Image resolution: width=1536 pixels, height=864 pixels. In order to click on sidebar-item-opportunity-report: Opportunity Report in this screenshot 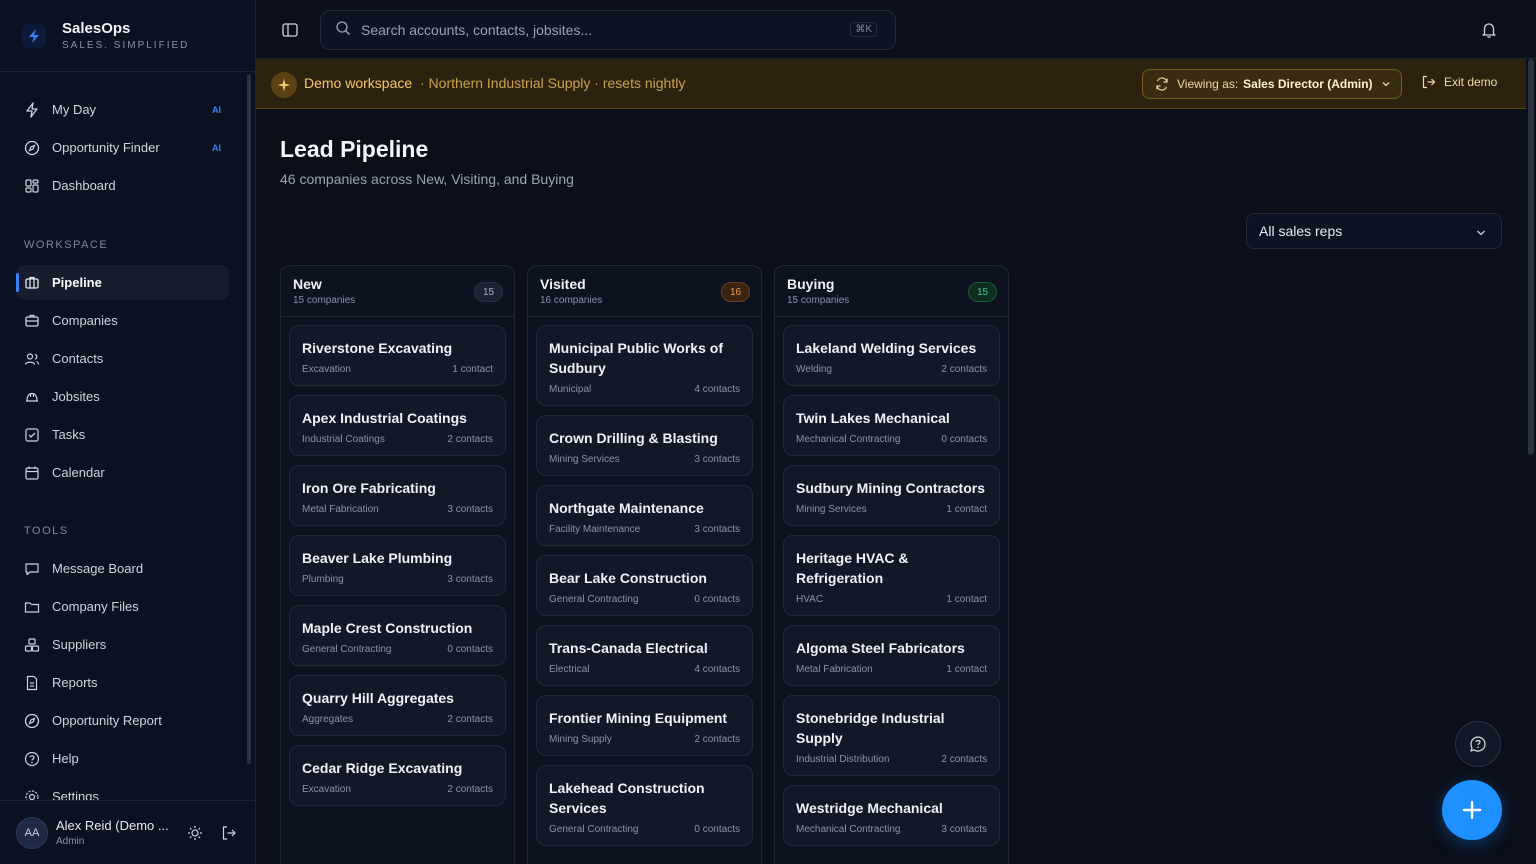, I will do `click(122, 720)`.